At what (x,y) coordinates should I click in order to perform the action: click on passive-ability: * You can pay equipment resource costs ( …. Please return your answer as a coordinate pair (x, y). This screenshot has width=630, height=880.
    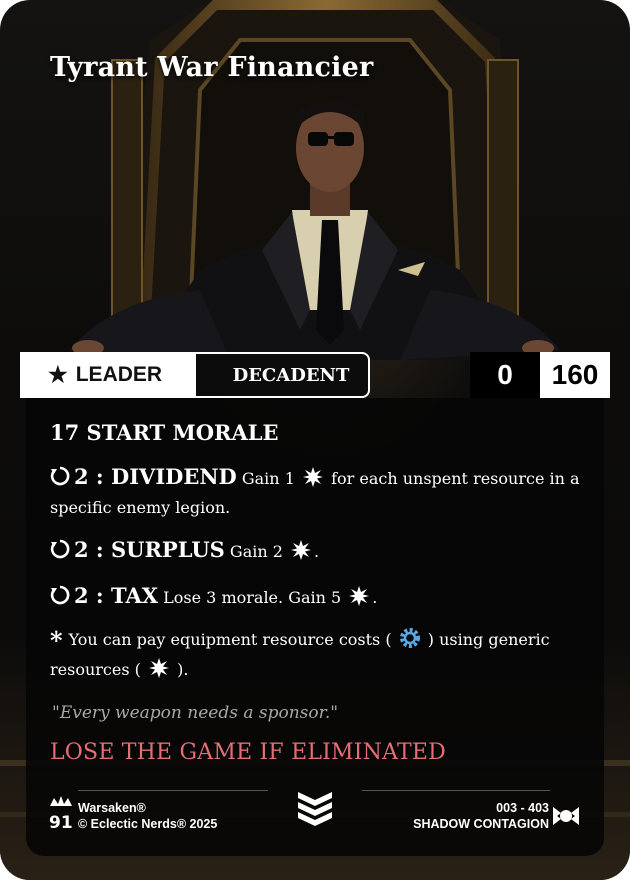
    Looking at the image, I should click on (315, 654).